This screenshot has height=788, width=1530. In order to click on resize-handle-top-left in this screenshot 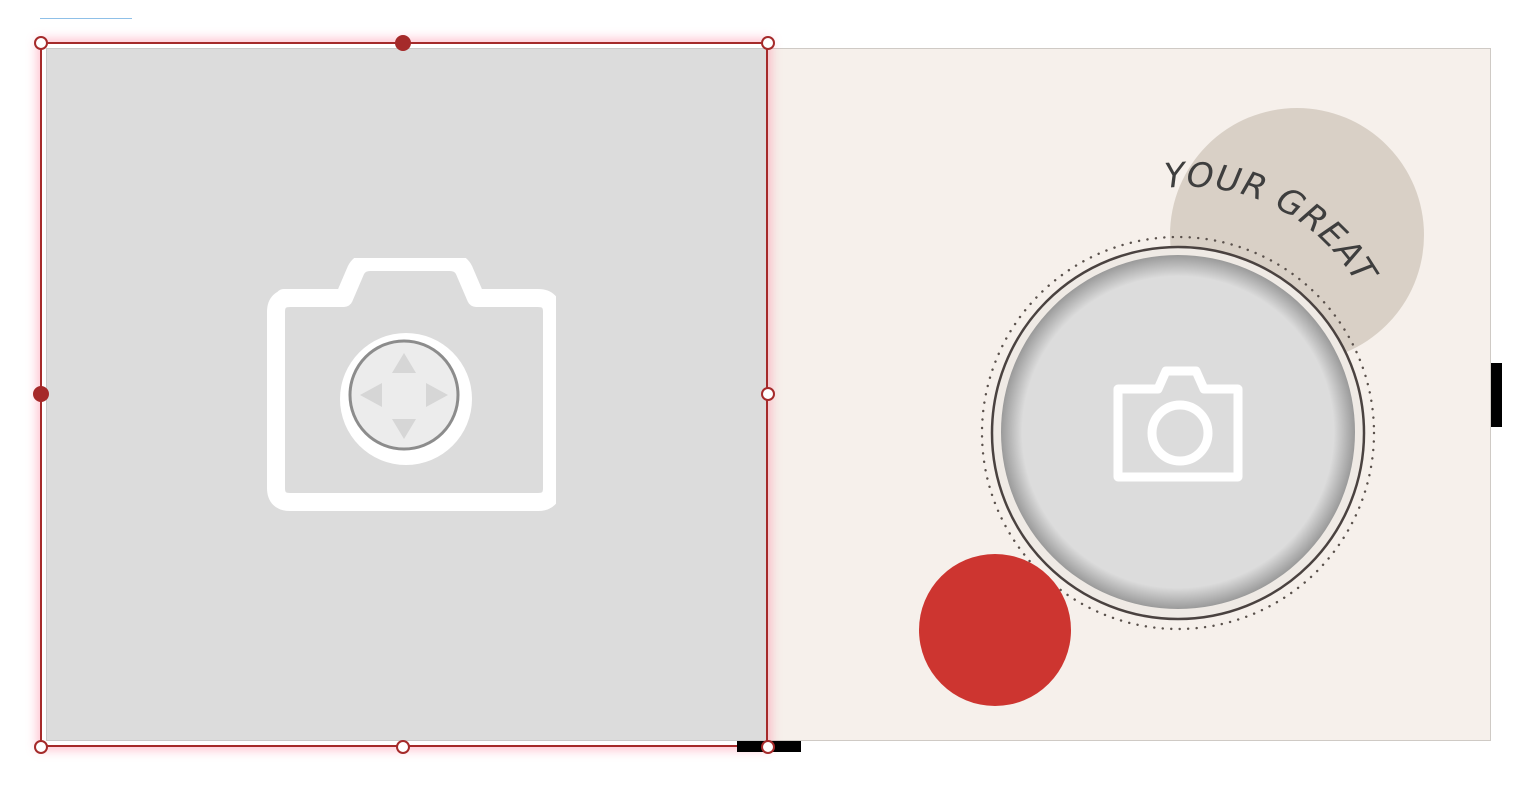, I will do `click(41, 43)`.